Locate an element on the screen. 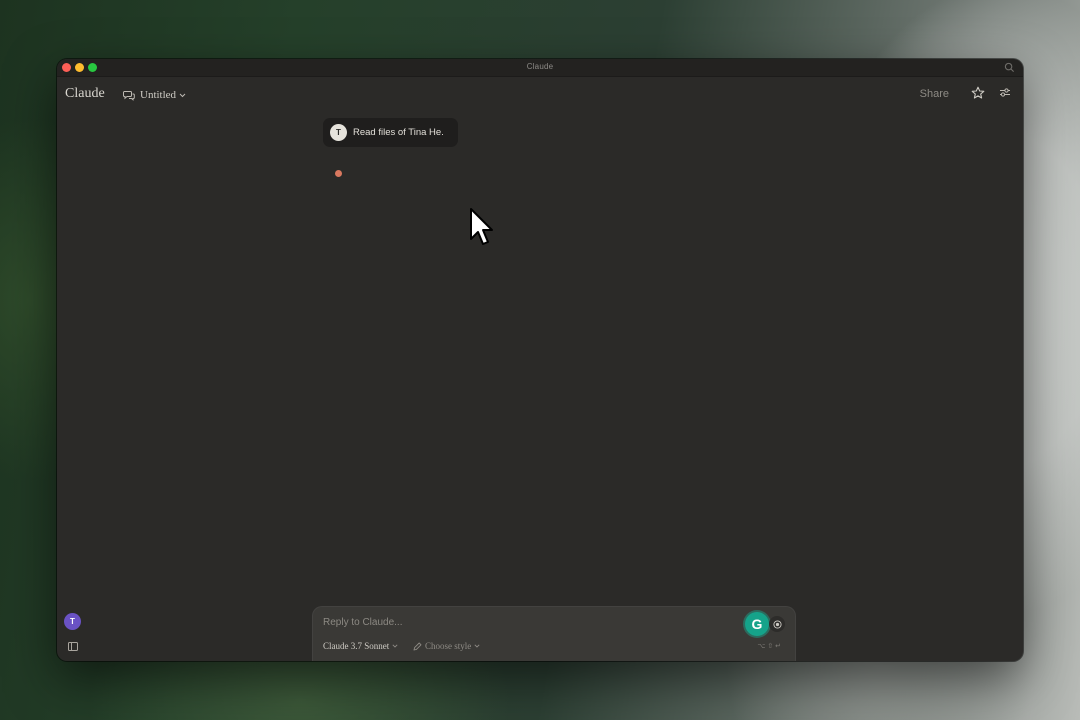 The width and height of the screenshot is (1080, 720). pen-icon is located at coordinates (417, 646).